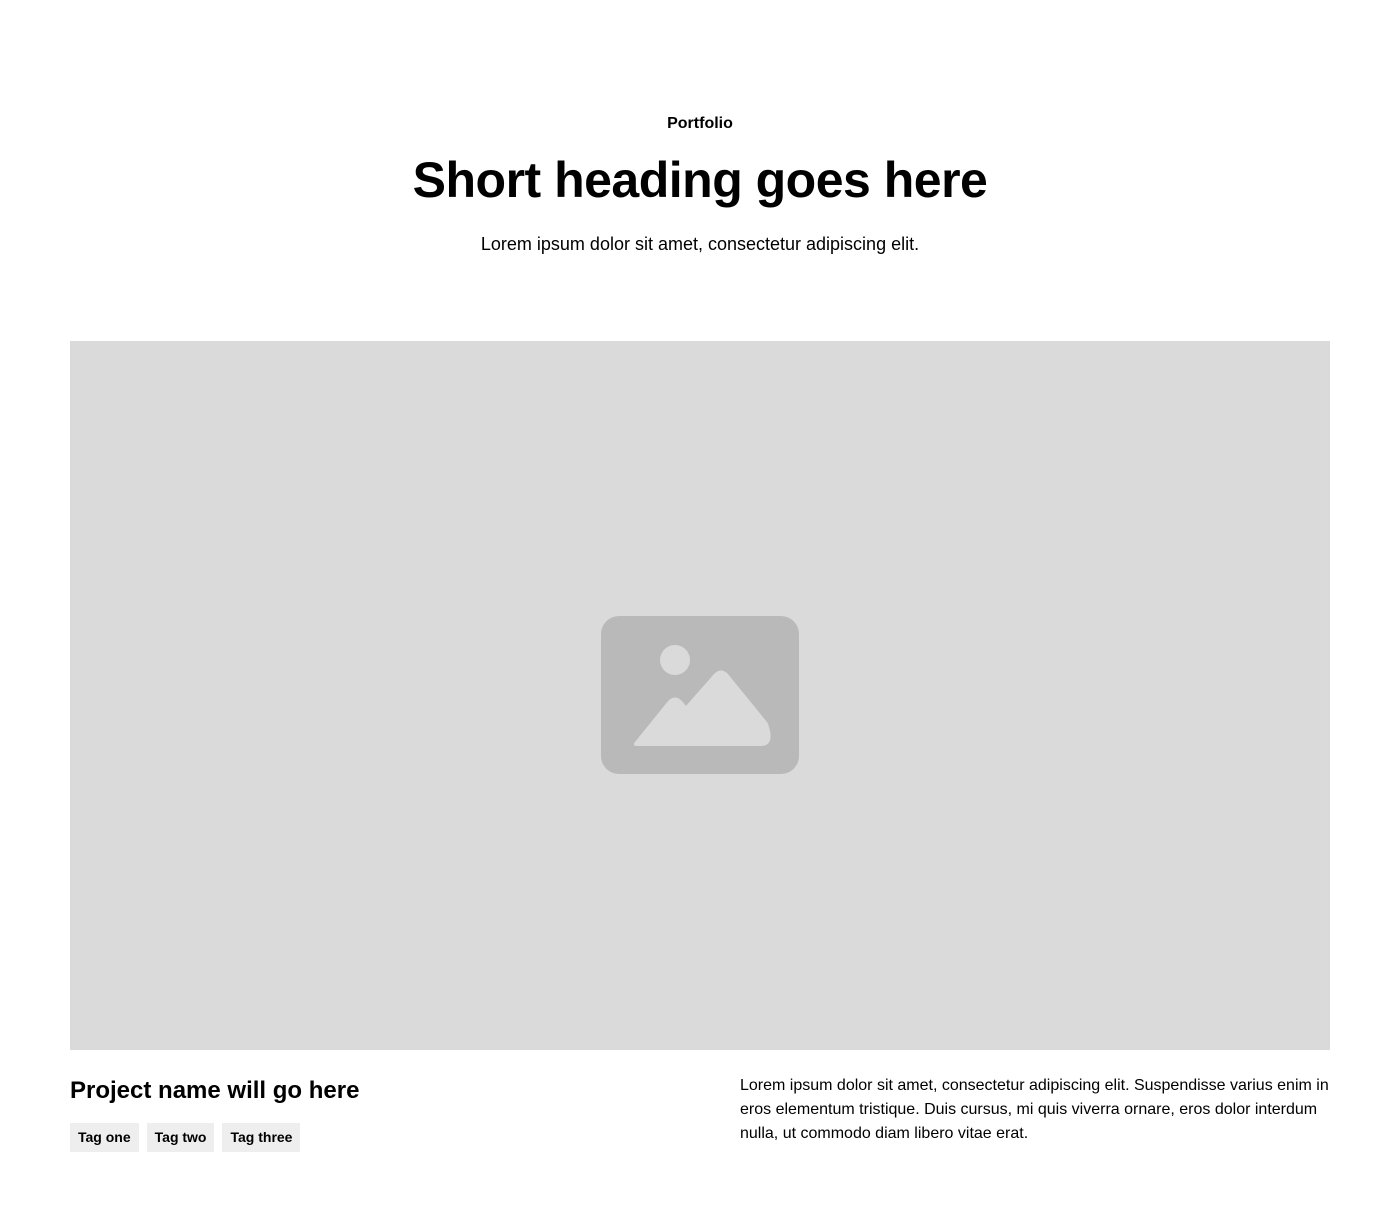  I want to click on tag-list: Tag one Tag two Tag three, so click(185, 1137).